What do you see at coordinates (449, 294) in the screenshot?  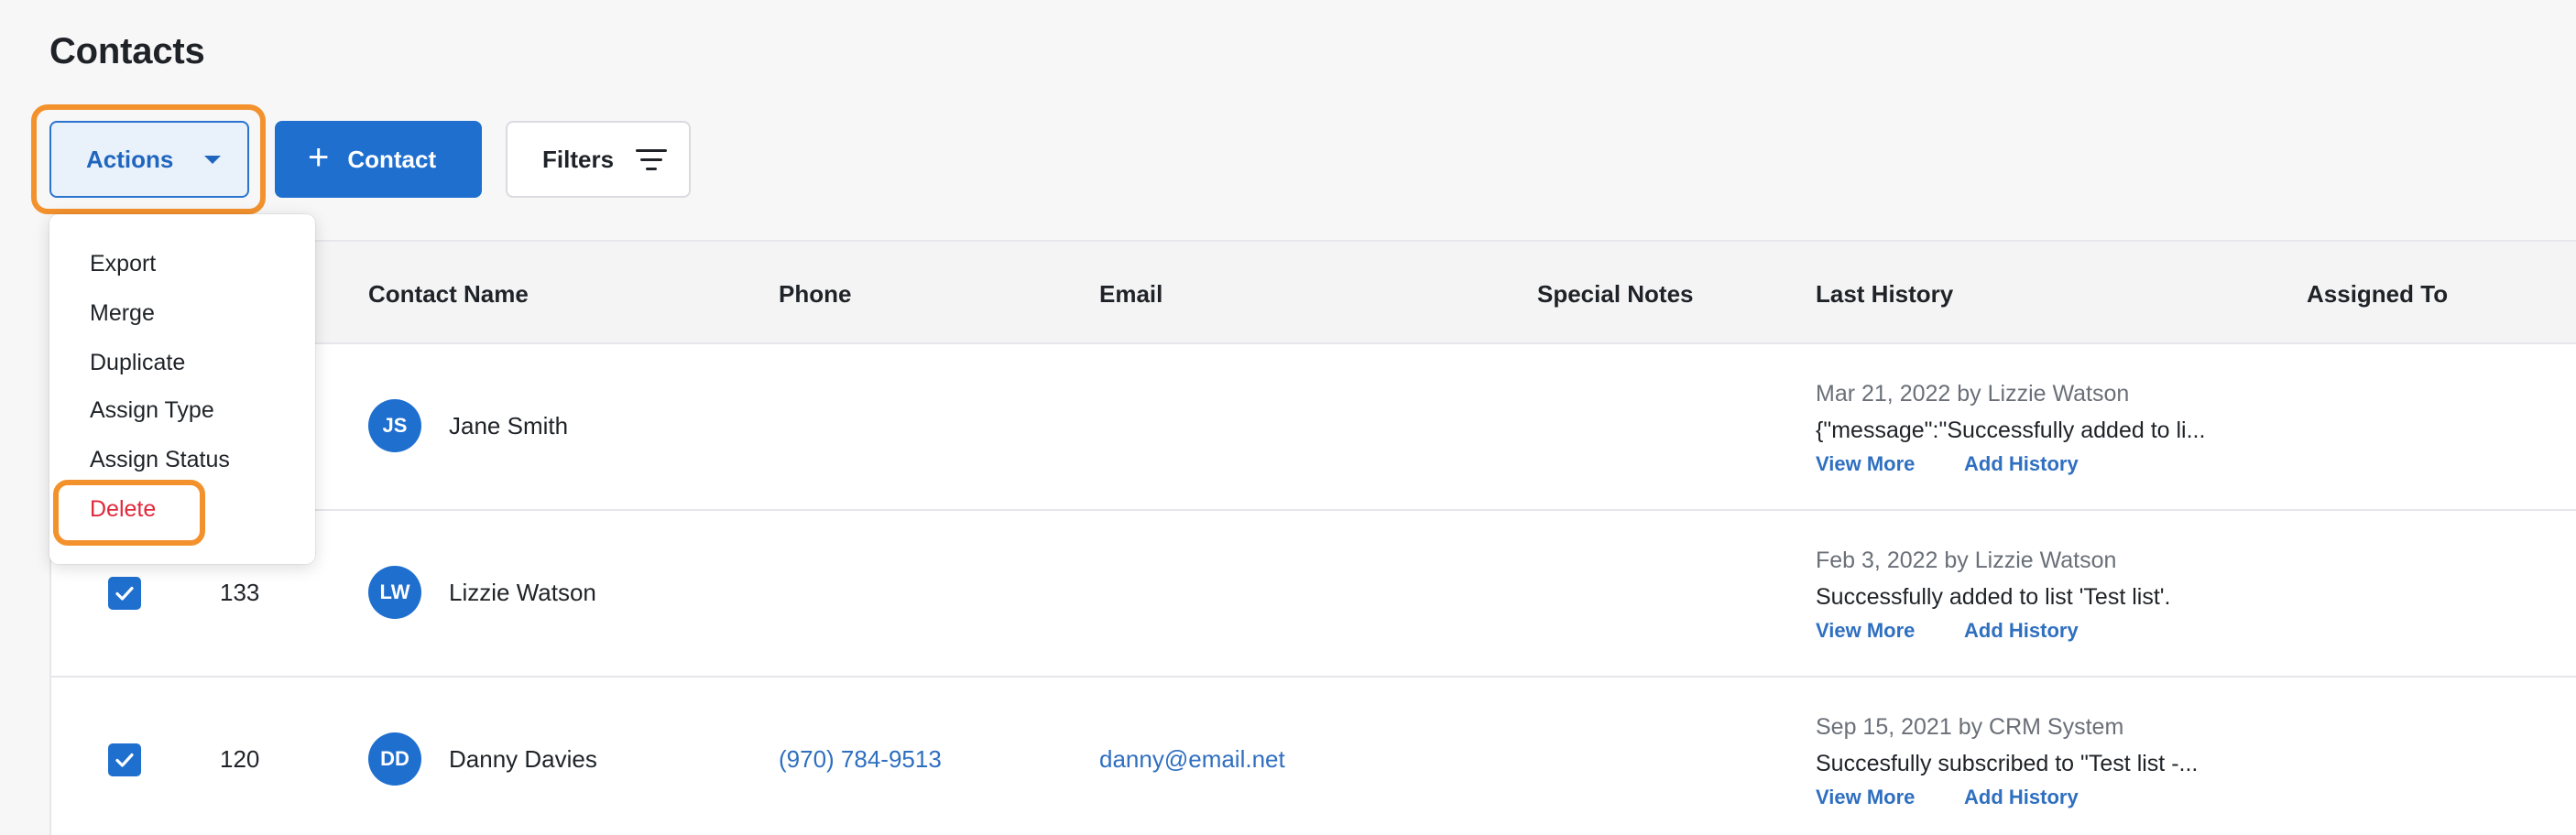 I see `column-header-contact-name: Contact Name` at bounding box center [449, 294].